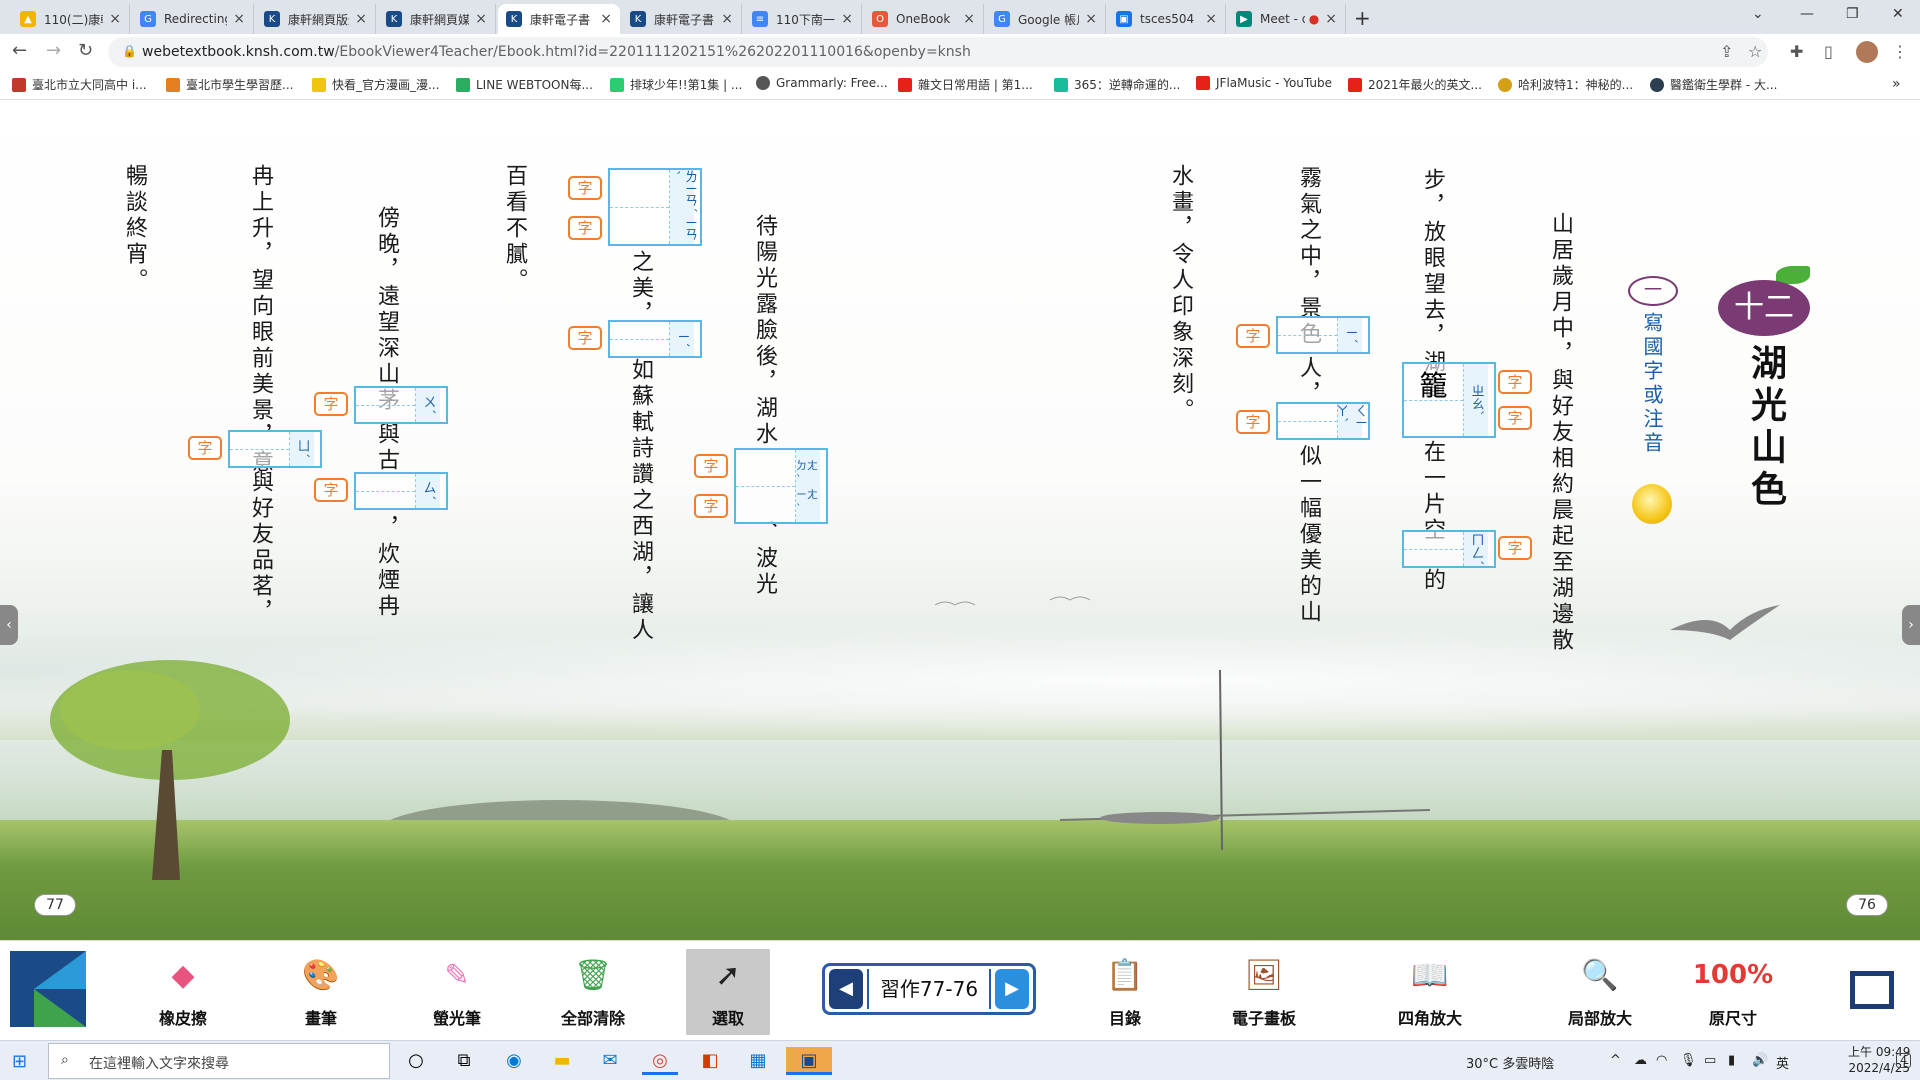 This screenshot has height=1080, width=1920. Describe the element at coordinates (710, 1061) in the screenshot. I see `office-icon: ◧` at that location.